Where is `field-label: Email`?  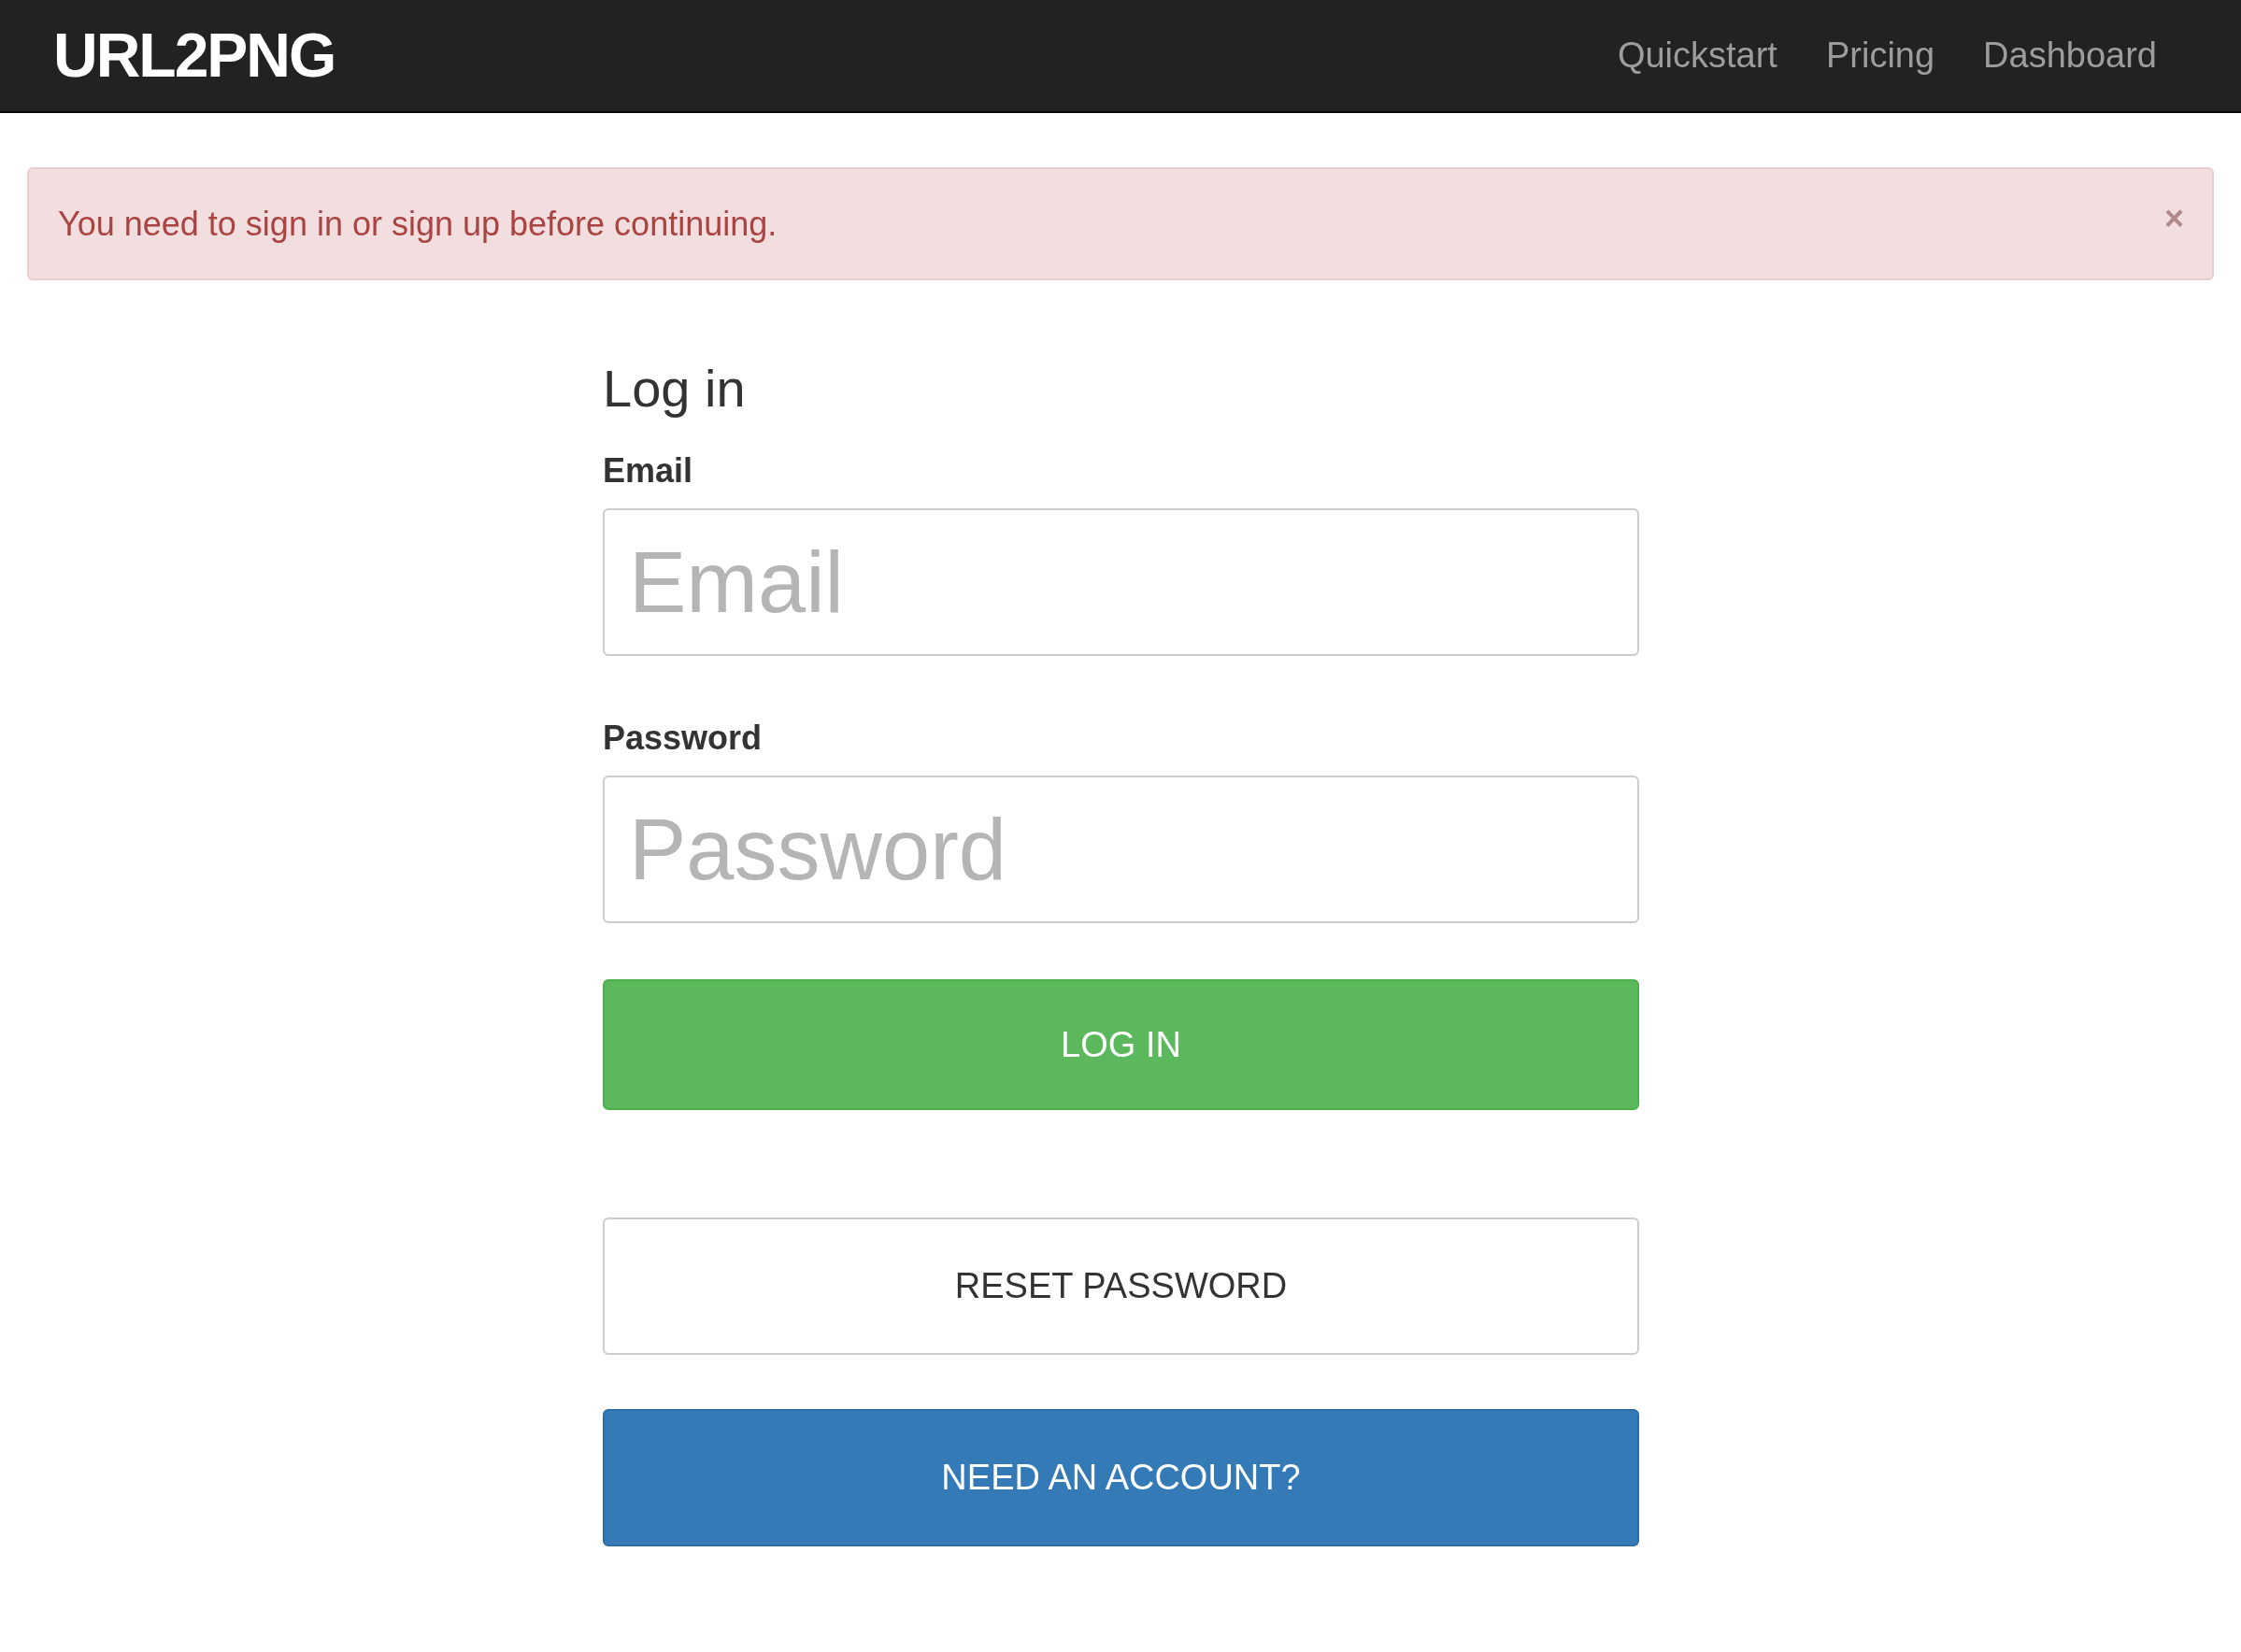 field-label: Email is located at coordinates (648, 471).